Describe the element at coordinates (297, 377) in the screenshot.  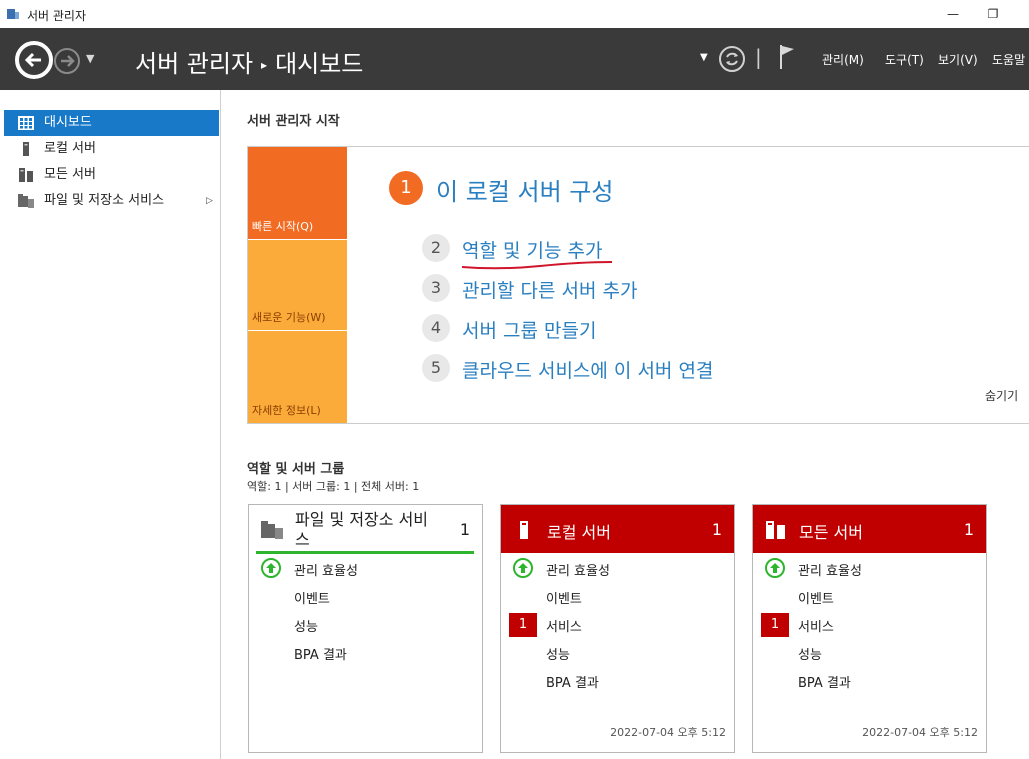
I see `tile-learn-more: 자세한 정보(L)` at that location.